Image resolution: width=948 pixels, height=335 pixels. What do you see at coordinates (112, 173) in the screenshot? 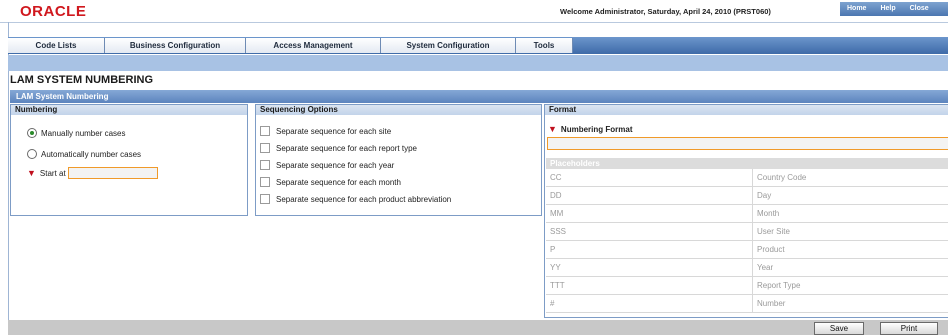
I see `start-at-input` at bounding box center [112, 173].